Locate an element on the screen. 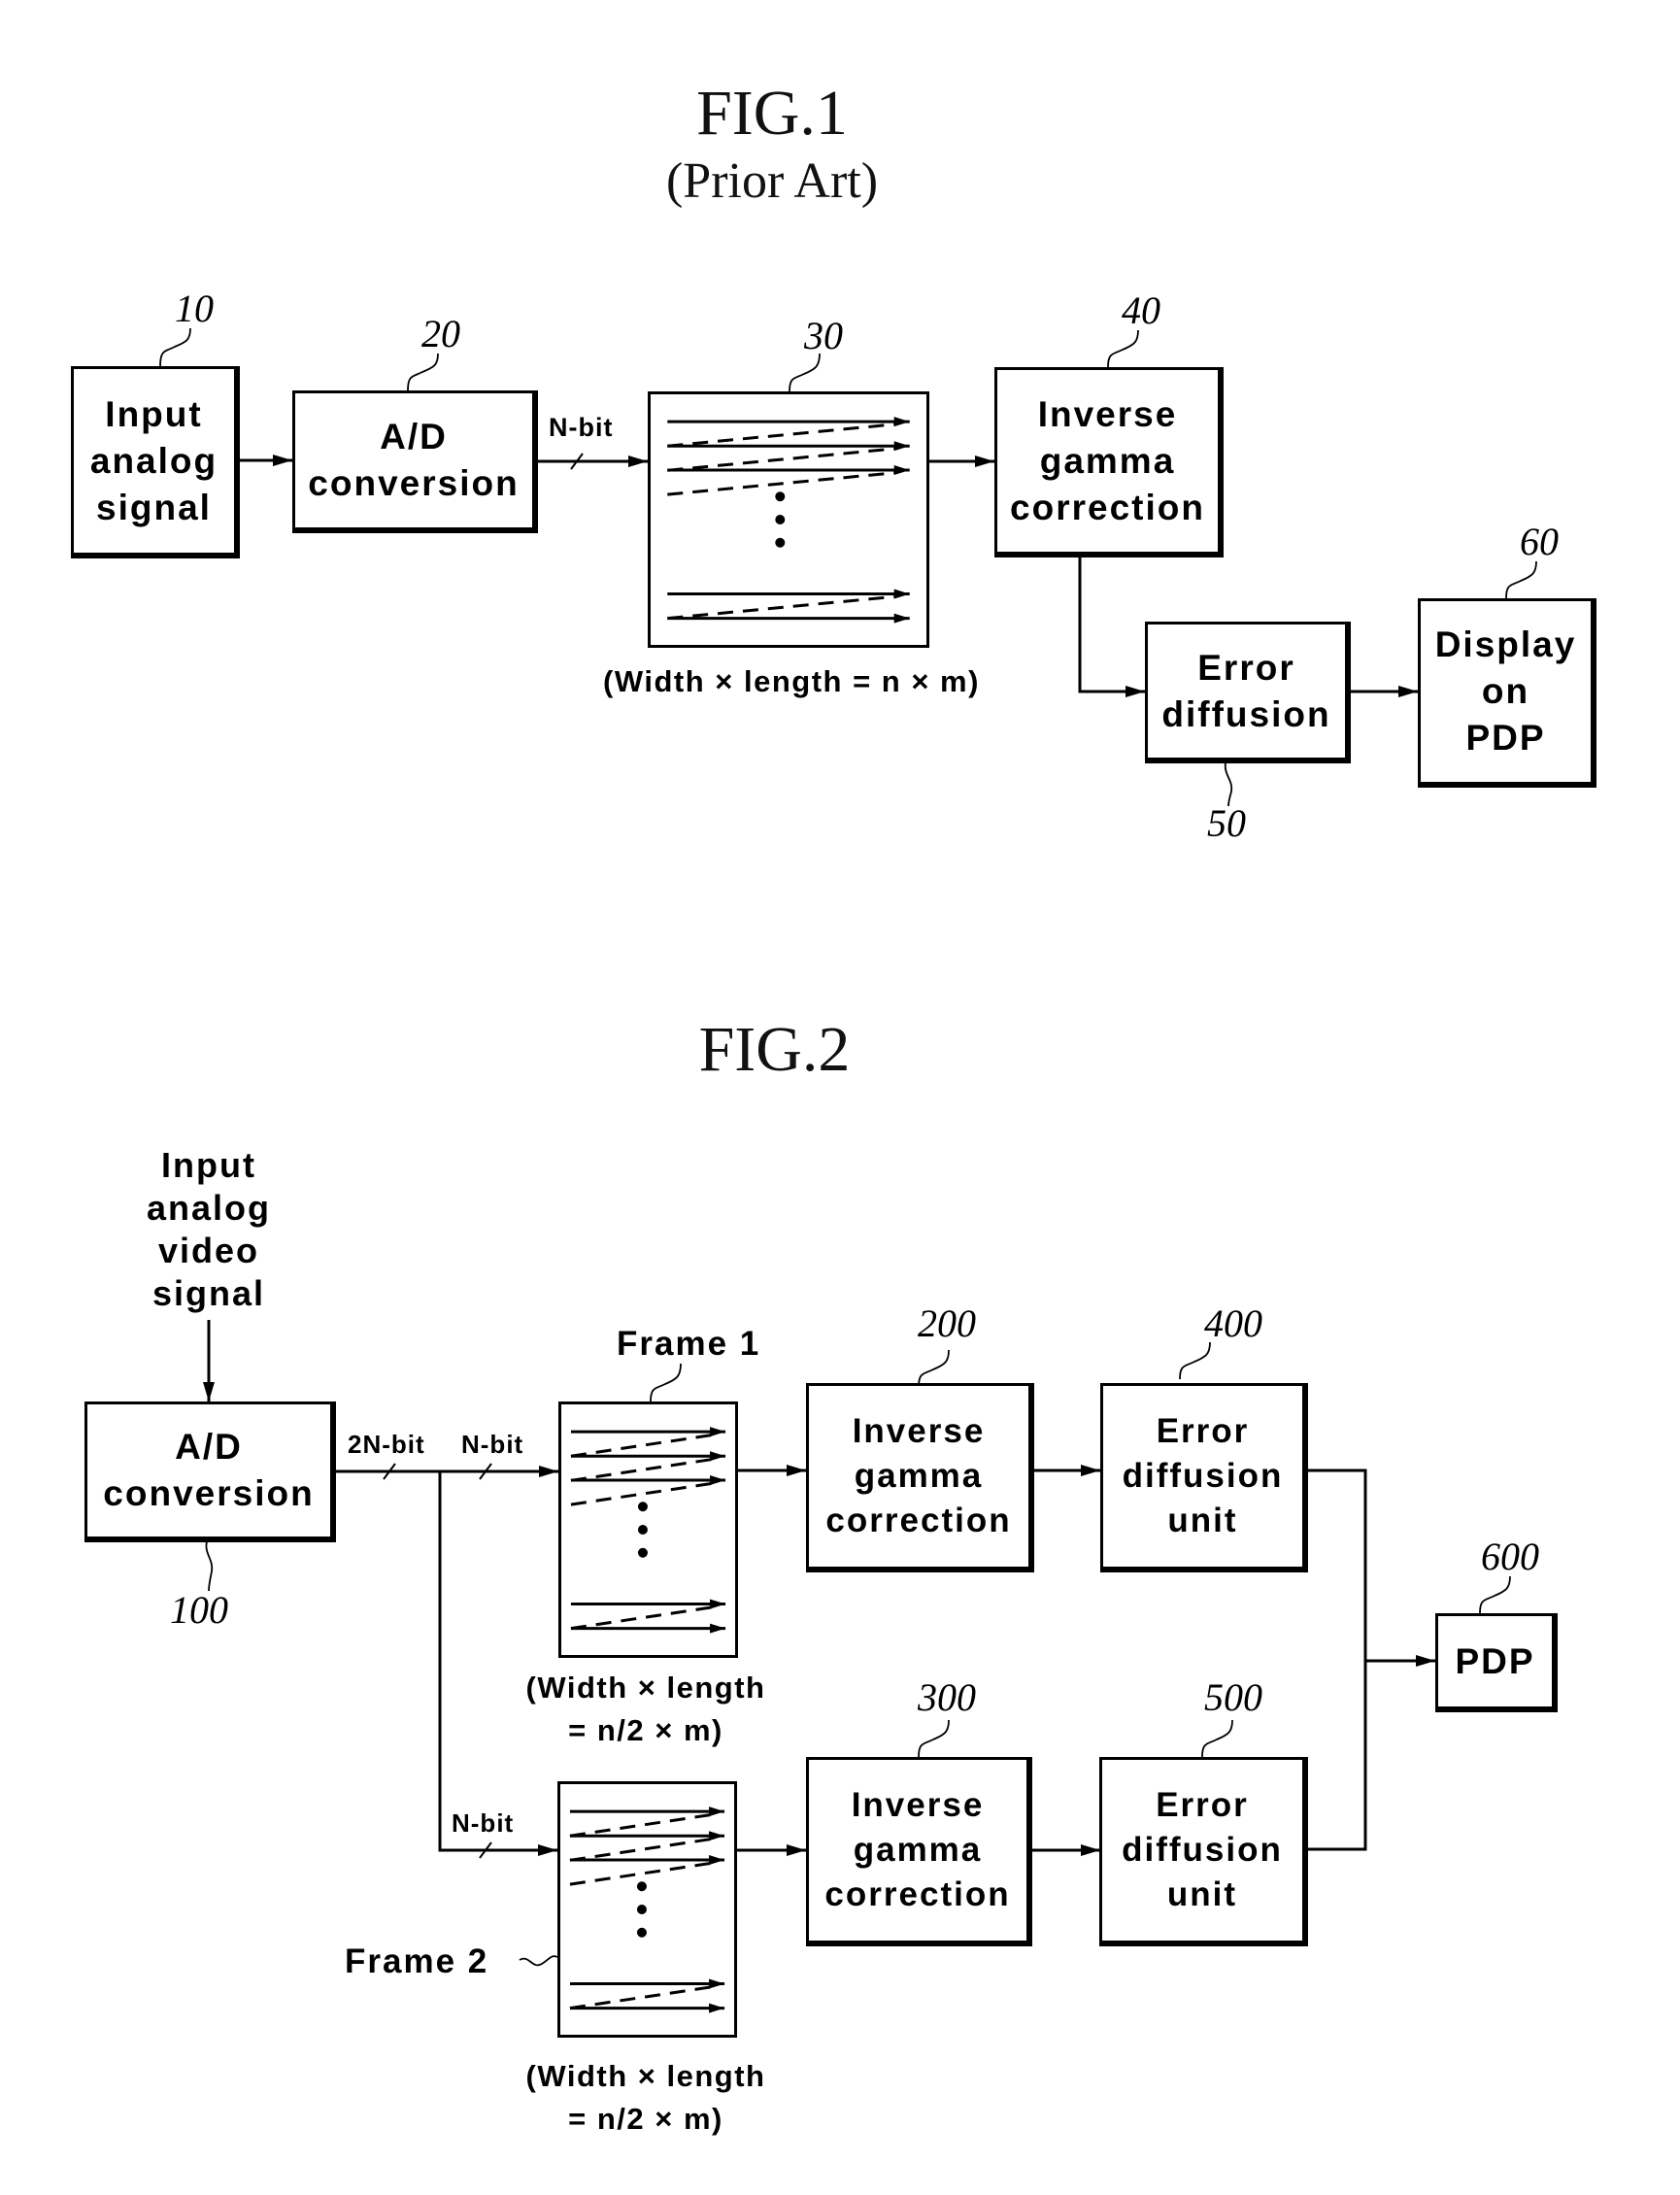 The width and height of the screenshot is (1680, 2195). block-inverse-gamma-300: Inverse gamma correction is located at coordinates (919, 1852).